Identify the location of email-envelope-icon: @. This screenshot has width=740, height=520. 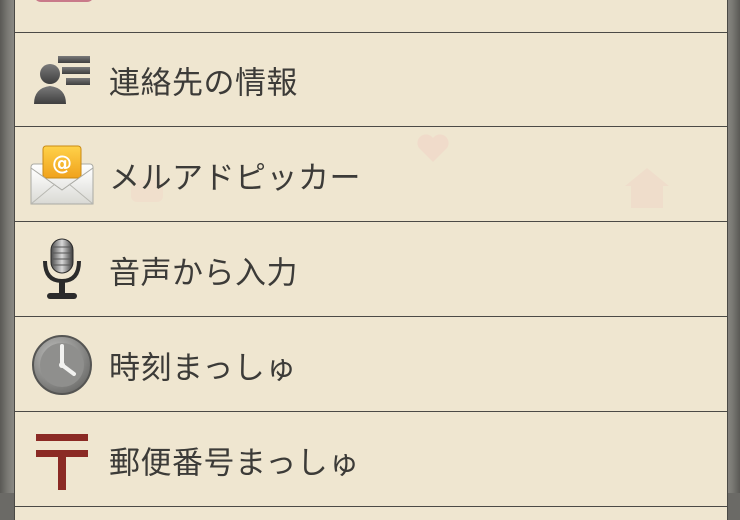
(62, 175).